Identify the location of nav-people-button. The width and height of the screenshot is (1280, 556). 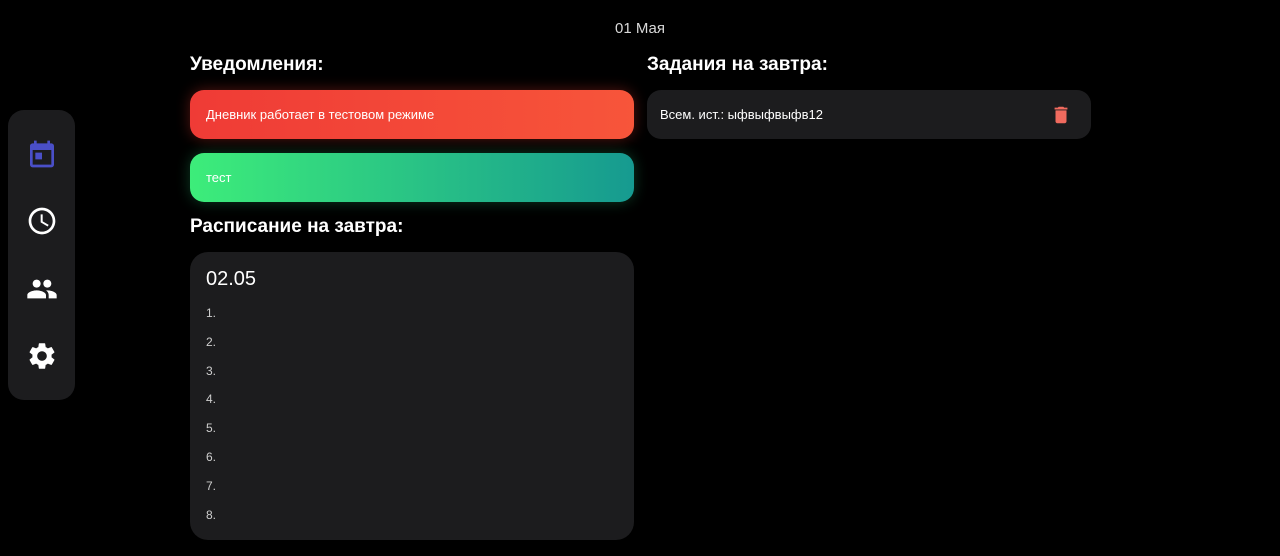
(42, 289).